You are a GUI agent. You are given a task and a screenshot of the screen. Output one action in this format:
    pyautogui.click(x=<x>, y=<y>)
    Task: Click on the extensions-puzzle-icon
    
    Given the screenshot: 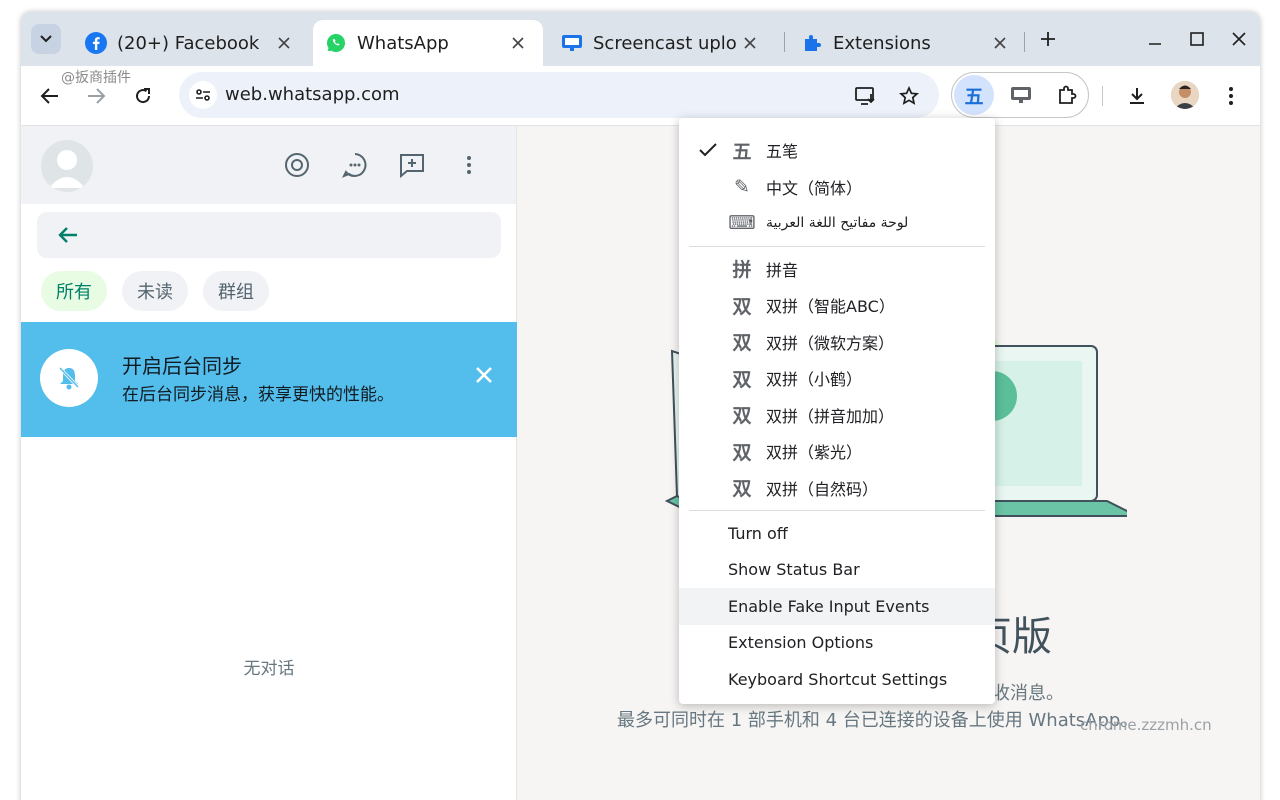 What is the action you would take?
    pyautogui.click(x=1067, y=95)
    